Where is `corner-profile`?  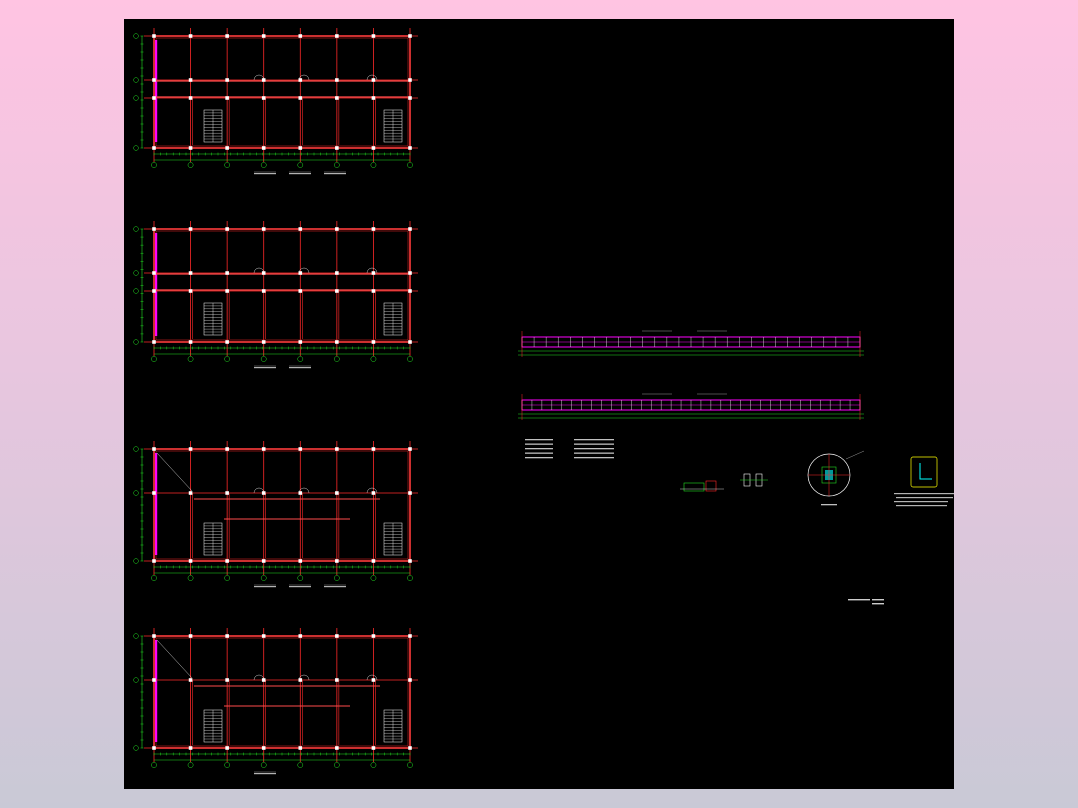
corner-profile is located at coordinates (925, 471).